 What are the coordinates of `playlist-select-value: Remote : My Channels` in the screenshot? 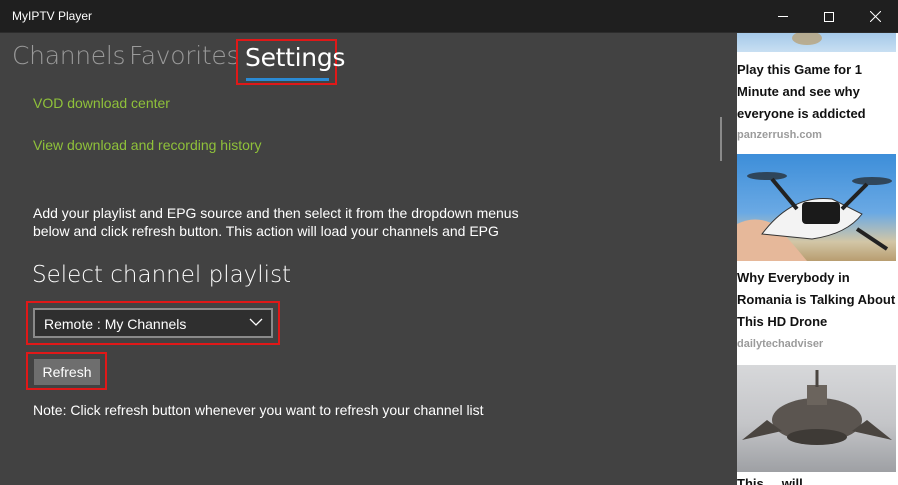 It's located at (115, 324).